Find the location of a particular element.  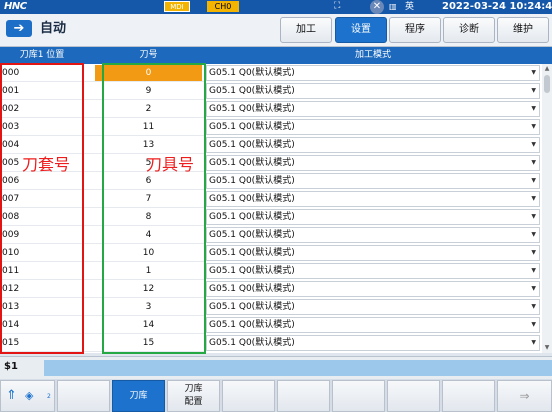

clock: 2022-03-24 10:24:42 is located at coordinates (497, 6).